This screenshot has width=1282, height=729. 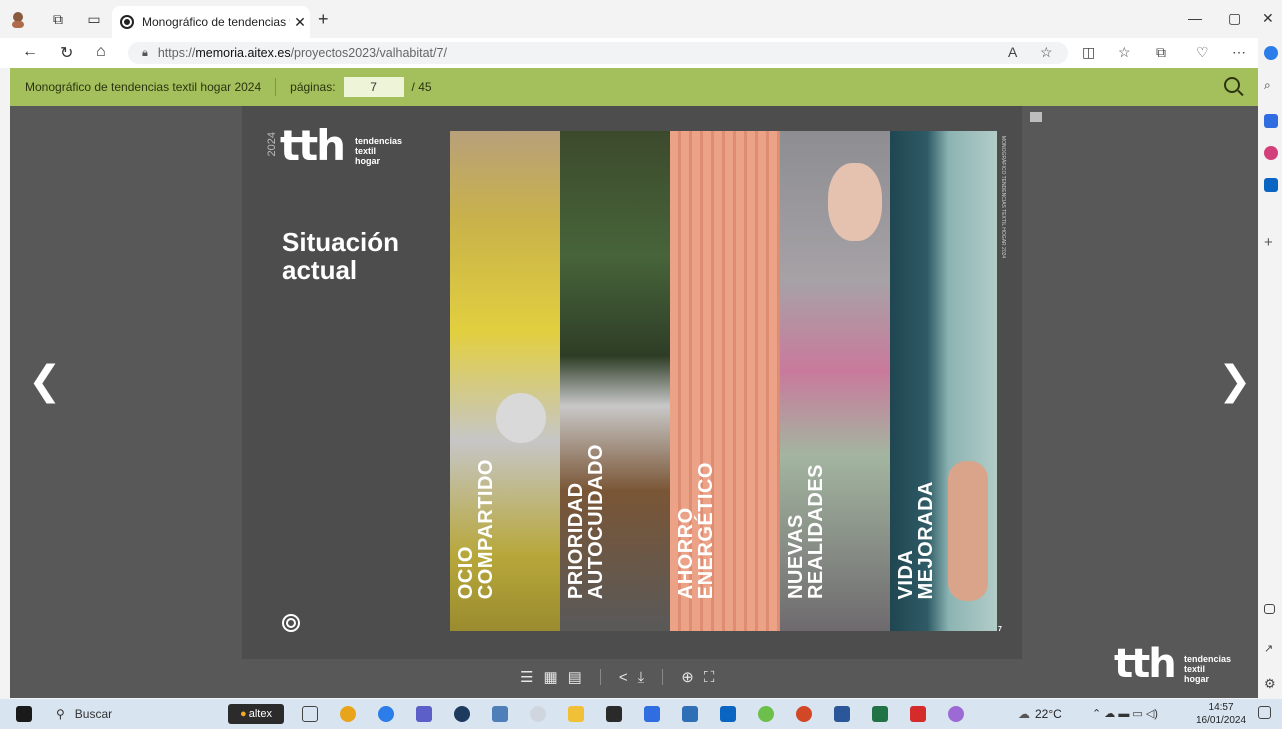 I want to click on system-tray-icons: ⌃ ☁ ▬ ▭ ◁), so click(x=1125, y=713).